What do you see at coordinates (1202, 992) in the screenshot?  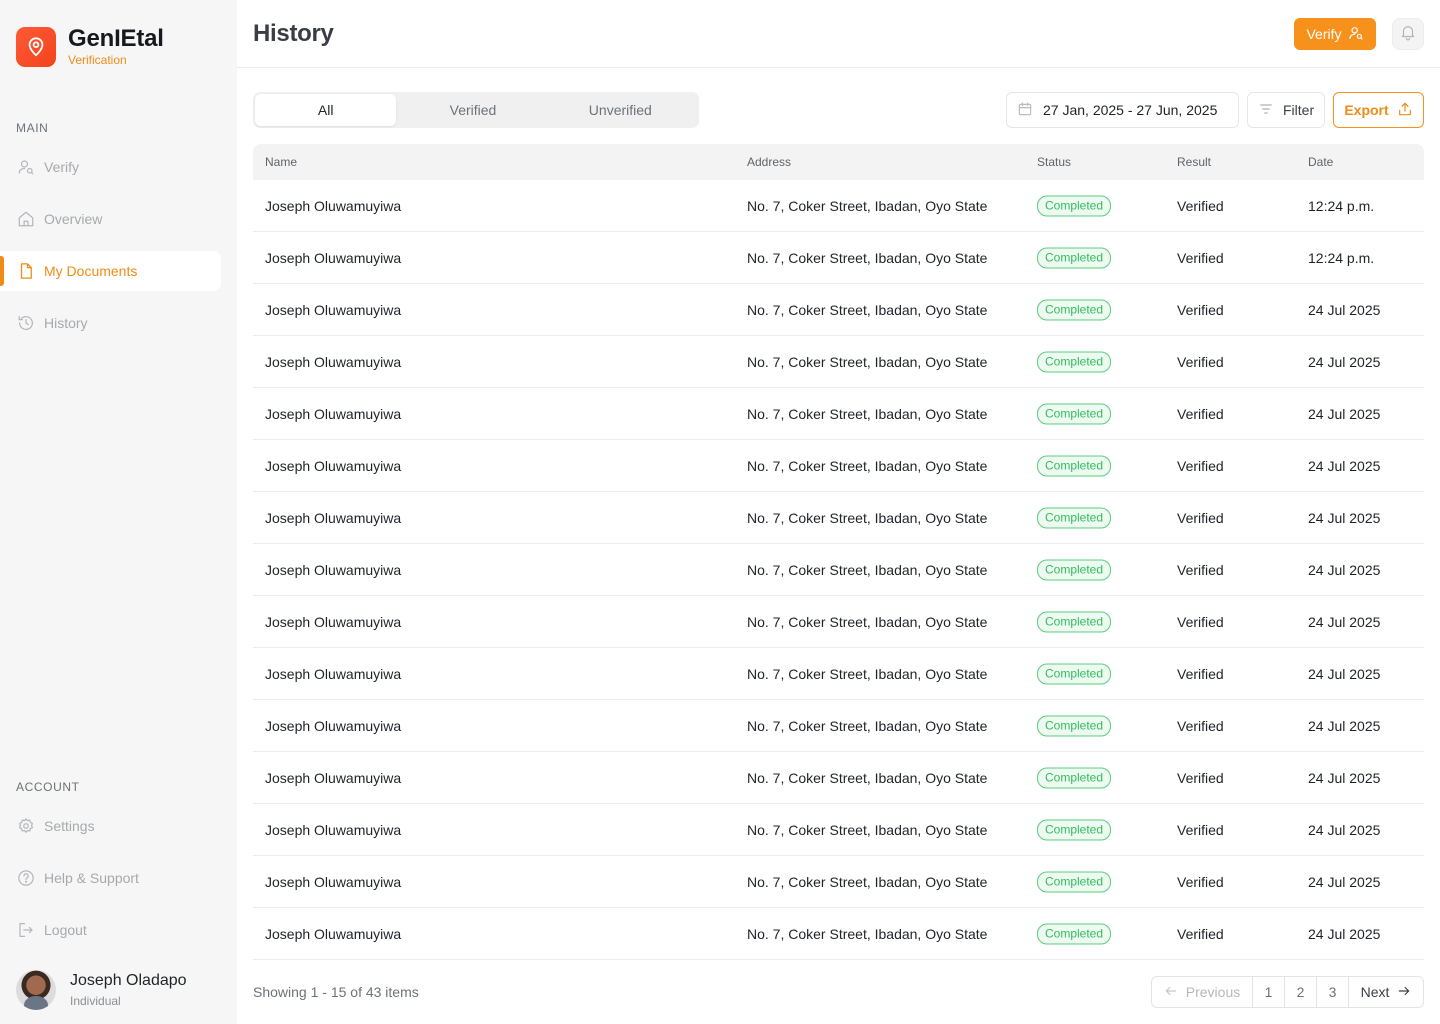 I see `previous-page-button: Previous` at bounding box center [1202, 992].